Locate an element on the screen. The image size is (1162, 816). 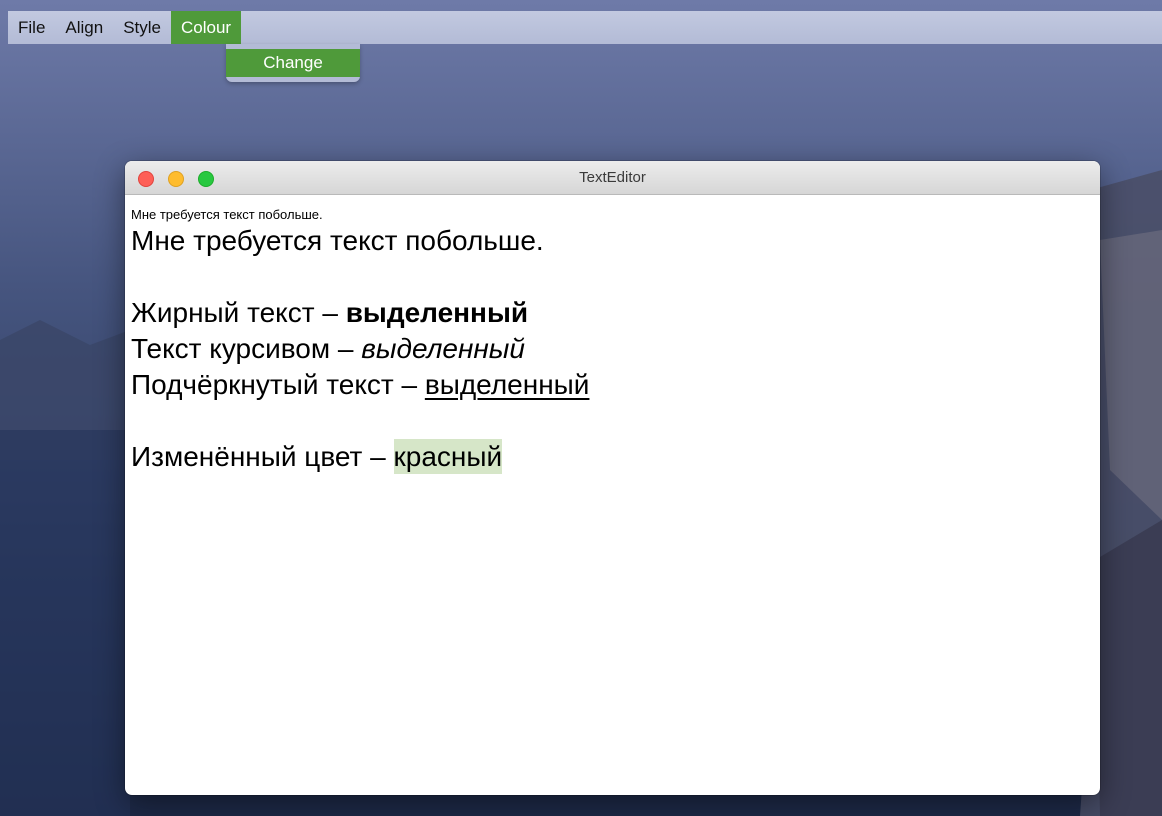
italic-word: выделенный is located at coordinates (443, 348).